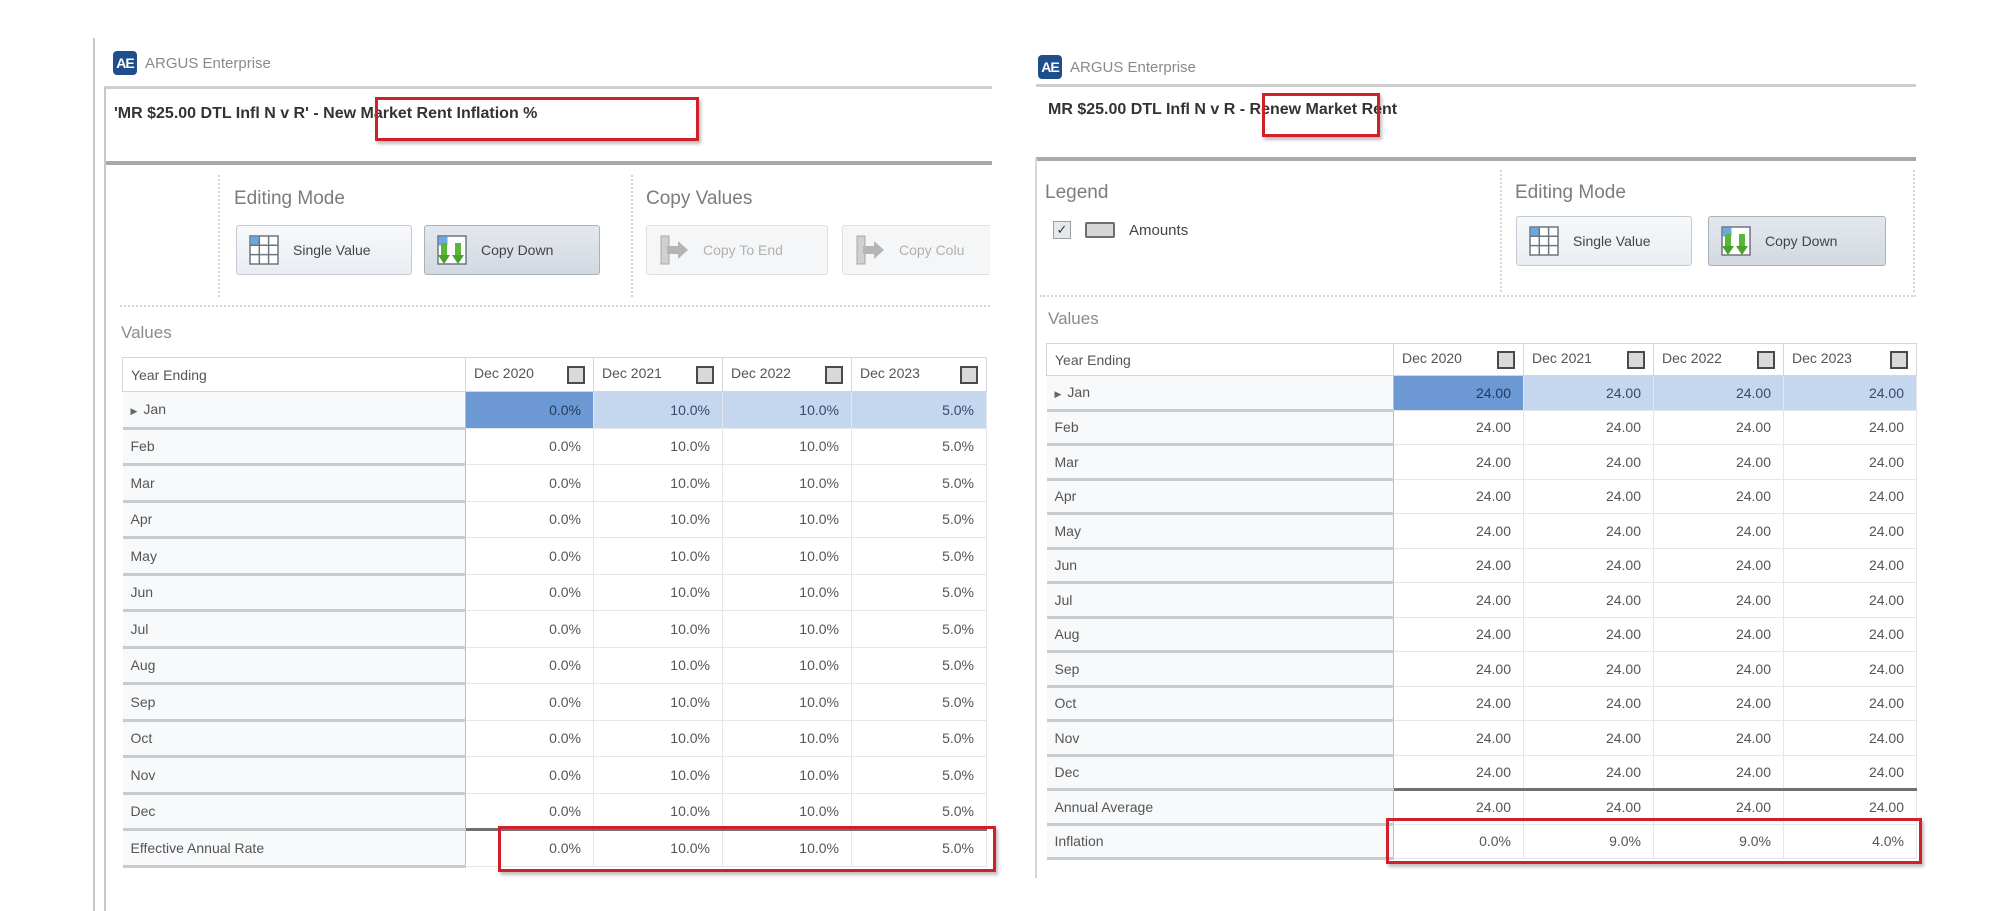  Describe the element at coordinates (916, 250) in the screenshot. I see `copy-column-button: Copy Colu` at that location.